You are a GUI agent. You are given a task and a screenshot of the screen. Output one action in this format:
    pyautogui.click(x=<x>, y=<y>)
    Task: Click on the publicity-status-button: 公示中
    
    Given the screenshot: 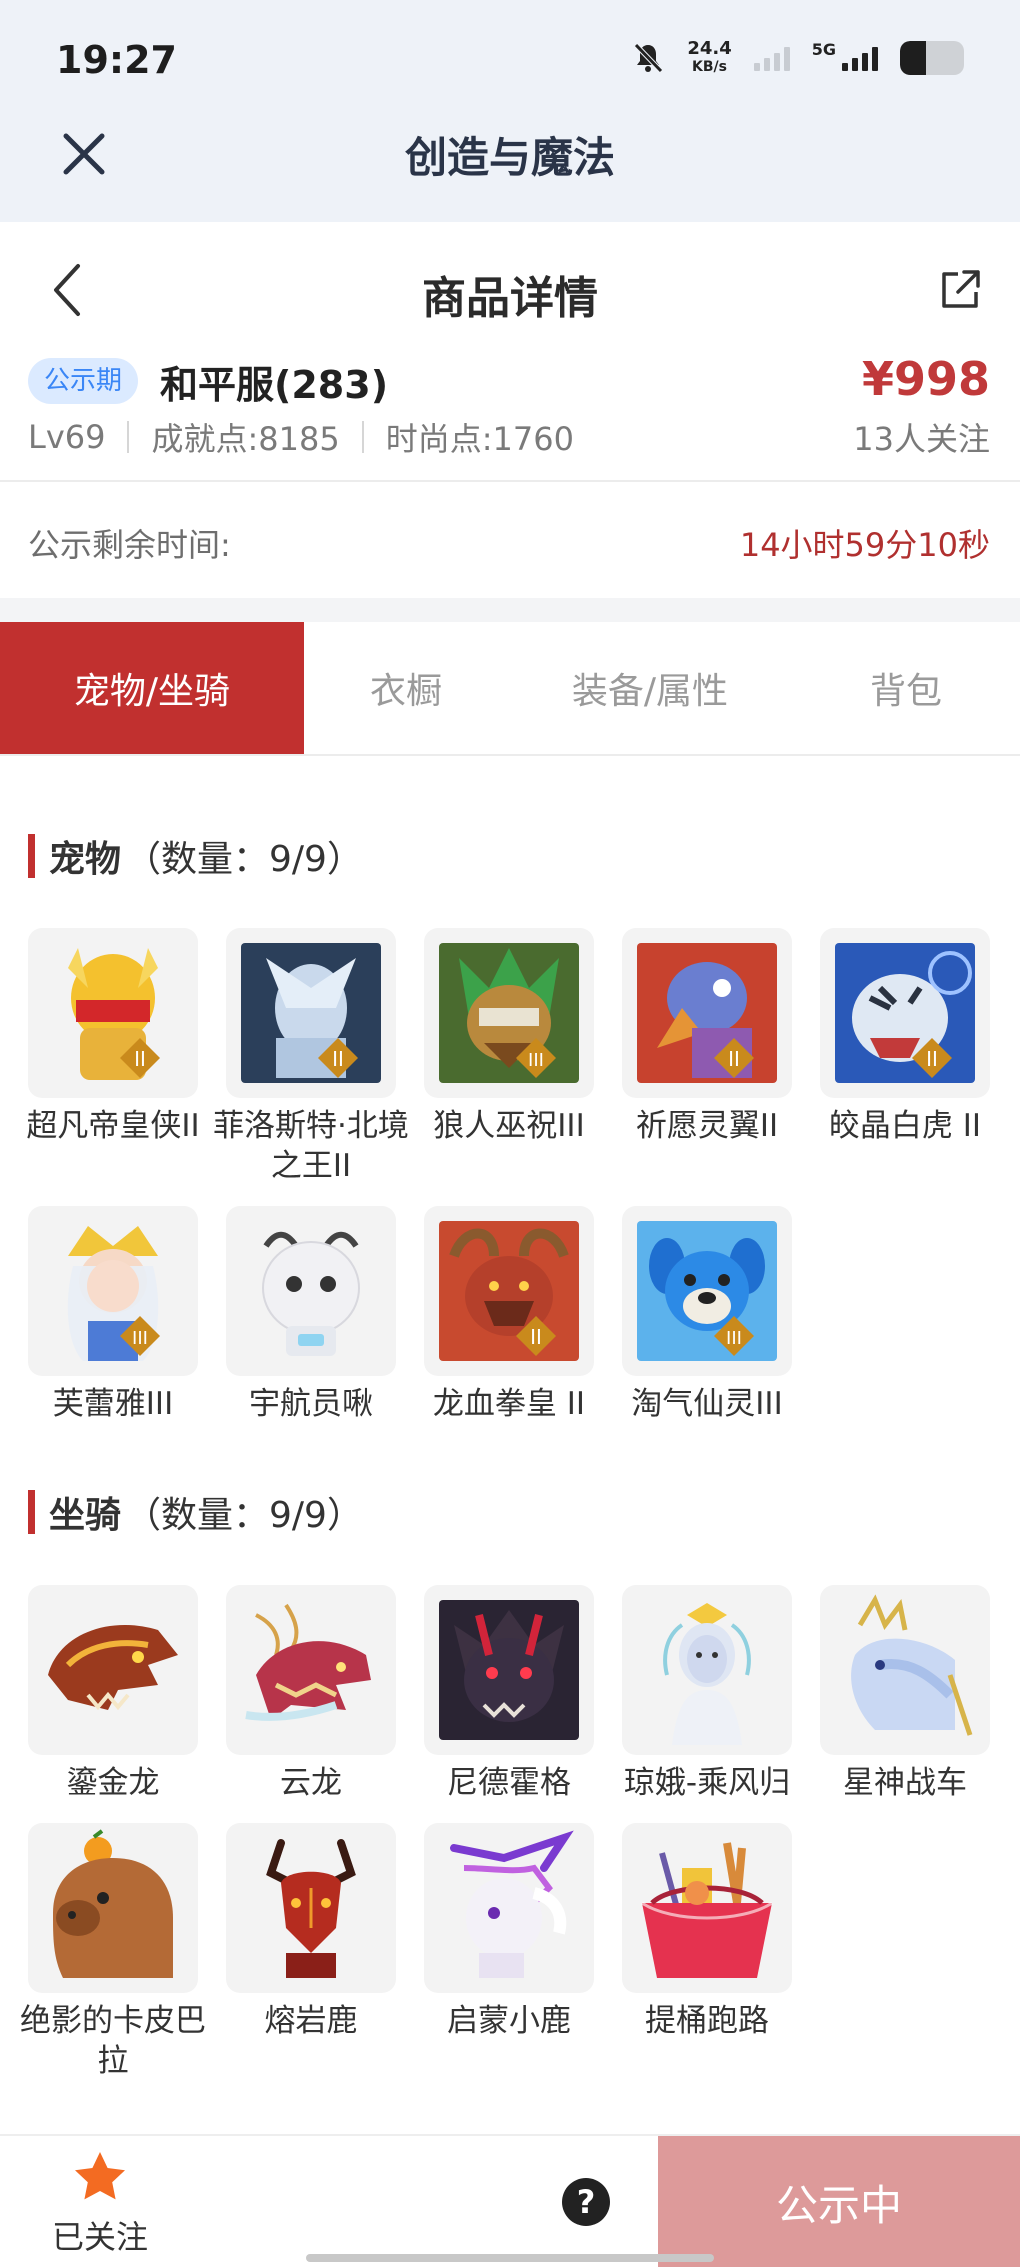 What is the action you would take?
    pyautogui.click(x=839, y=2201)
    